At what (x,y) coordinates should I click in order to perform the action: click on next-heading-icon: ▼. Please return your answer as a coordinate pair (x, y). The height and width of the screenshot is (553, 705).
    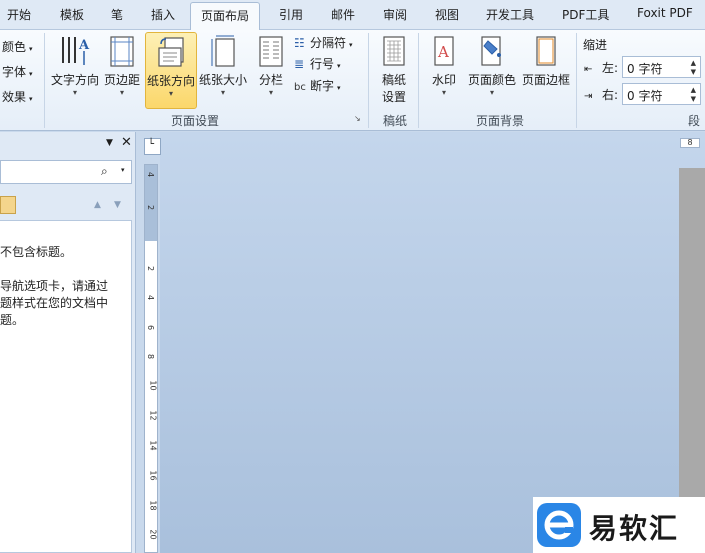
    Looking at the image, I should click on (117, 205).